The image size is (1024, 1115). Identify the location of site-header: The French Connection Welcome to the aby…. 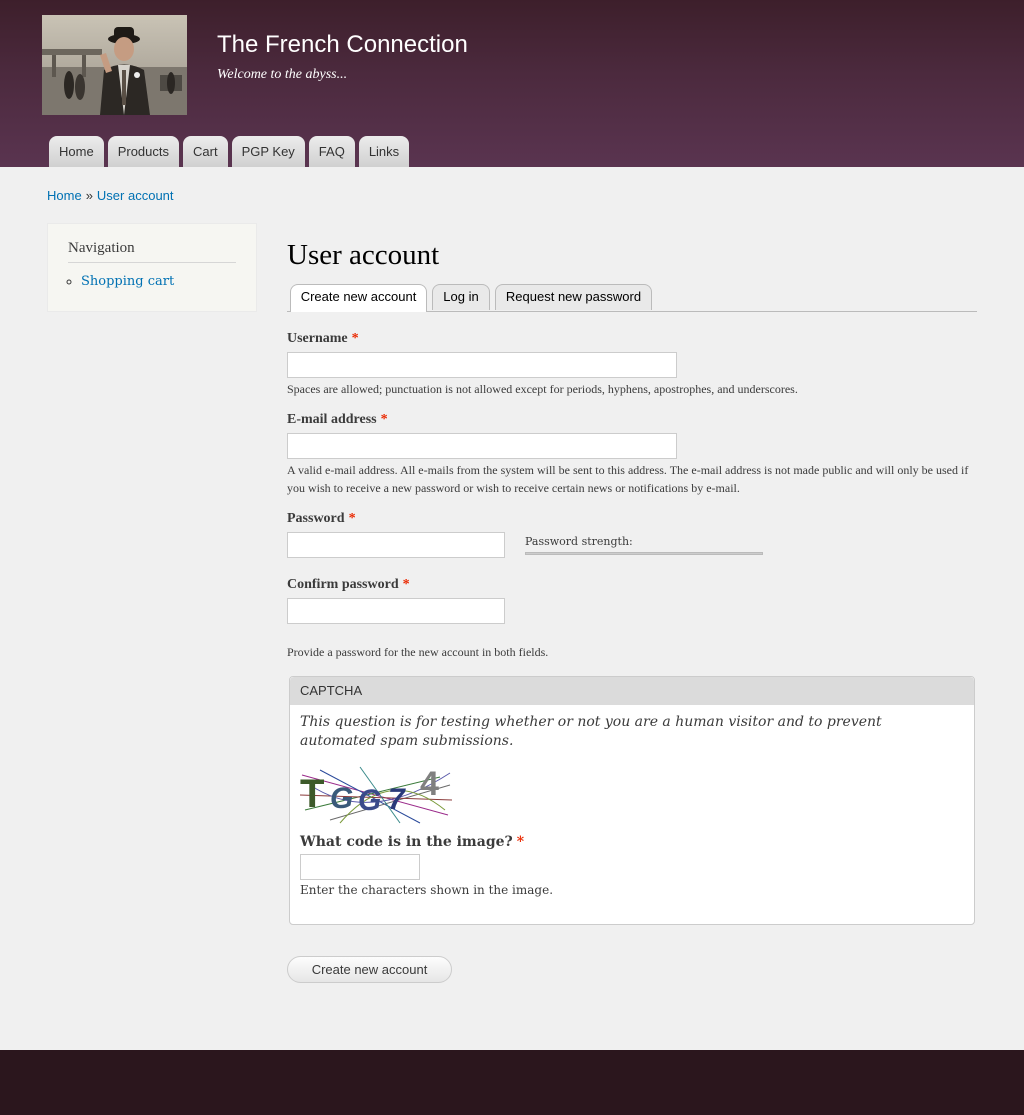
(512, 83).